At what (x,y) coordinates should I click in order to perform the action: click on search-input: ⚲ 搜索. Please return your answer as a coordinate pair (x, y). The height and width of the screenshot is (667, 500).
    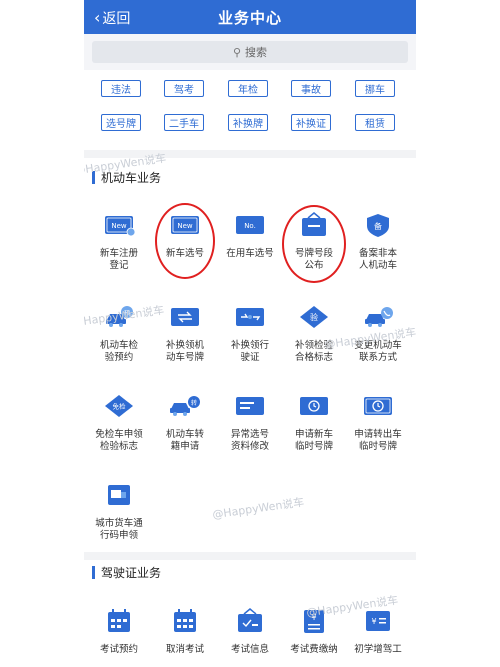
    Looking at the image, I should click on (250, 52).